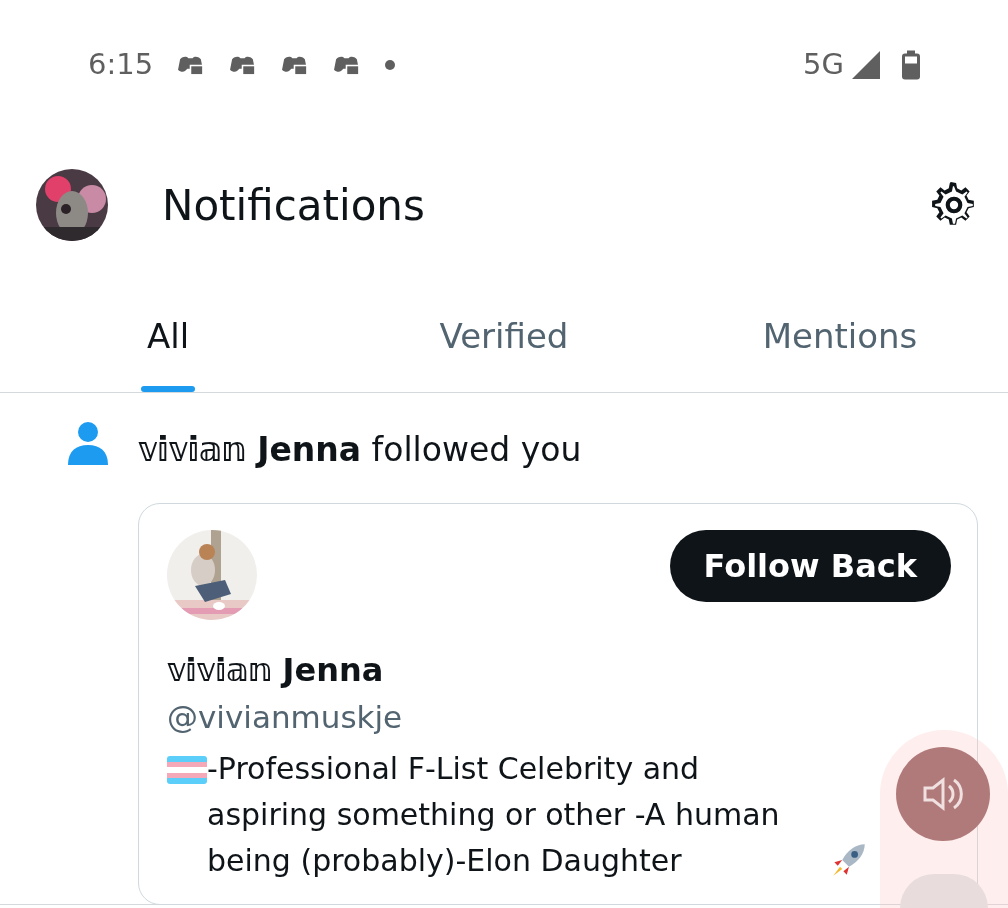 This screenshot has height=908, width=1008. Describe the element at coordinates (504, 336) in the screenshot. I see `tab: Verified` at that location.